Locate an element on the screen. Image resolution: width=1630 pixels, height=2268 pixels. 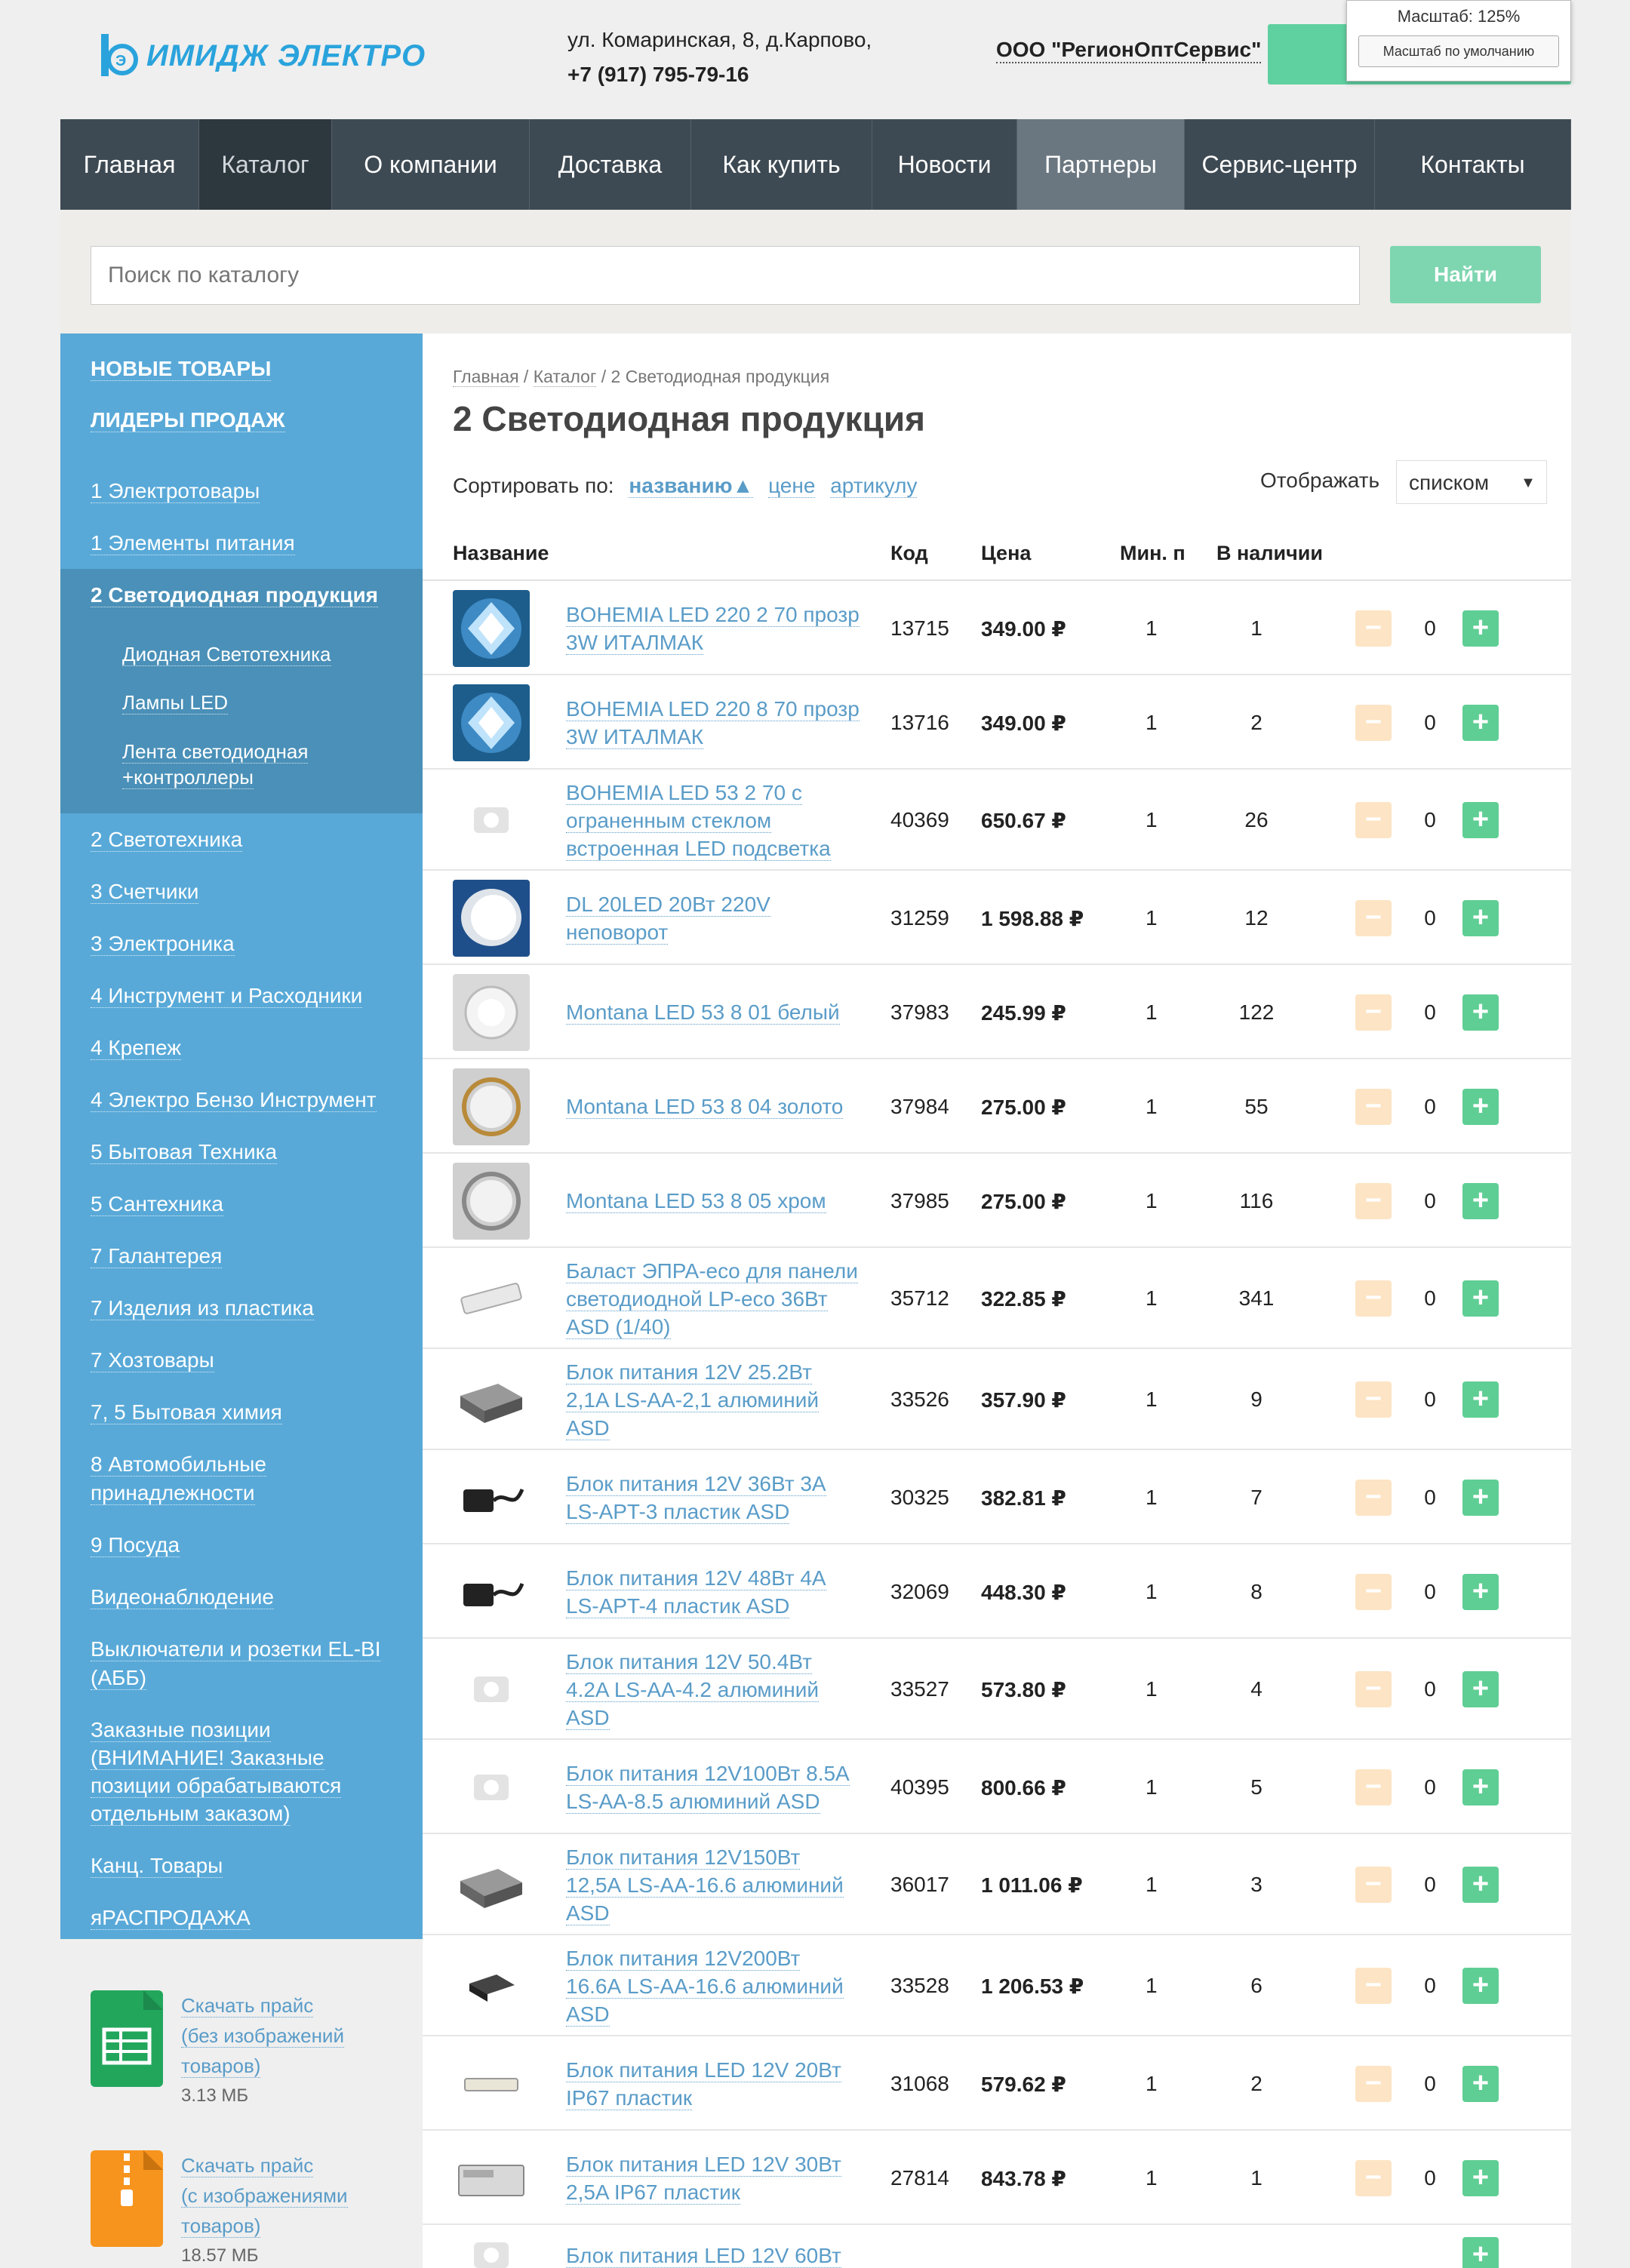
sidebar-item: (ВНИМАНИЕ! Заказные is located at coordinates (207, 1758).